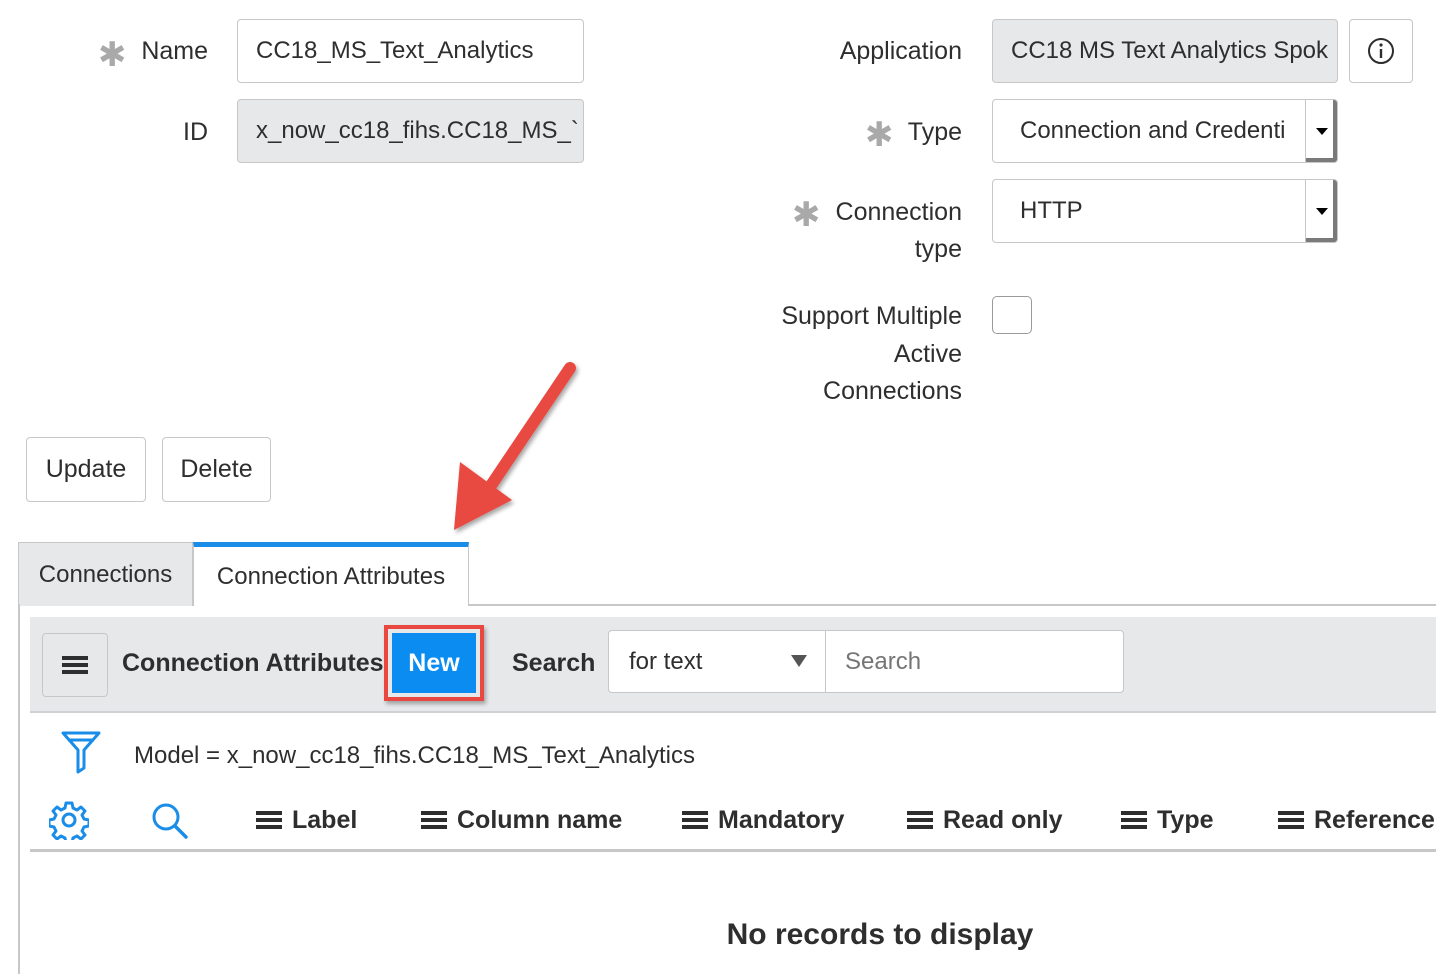 This screenshot has height=974, width=1436. I want to click on info-icon, so click(1381, 51).